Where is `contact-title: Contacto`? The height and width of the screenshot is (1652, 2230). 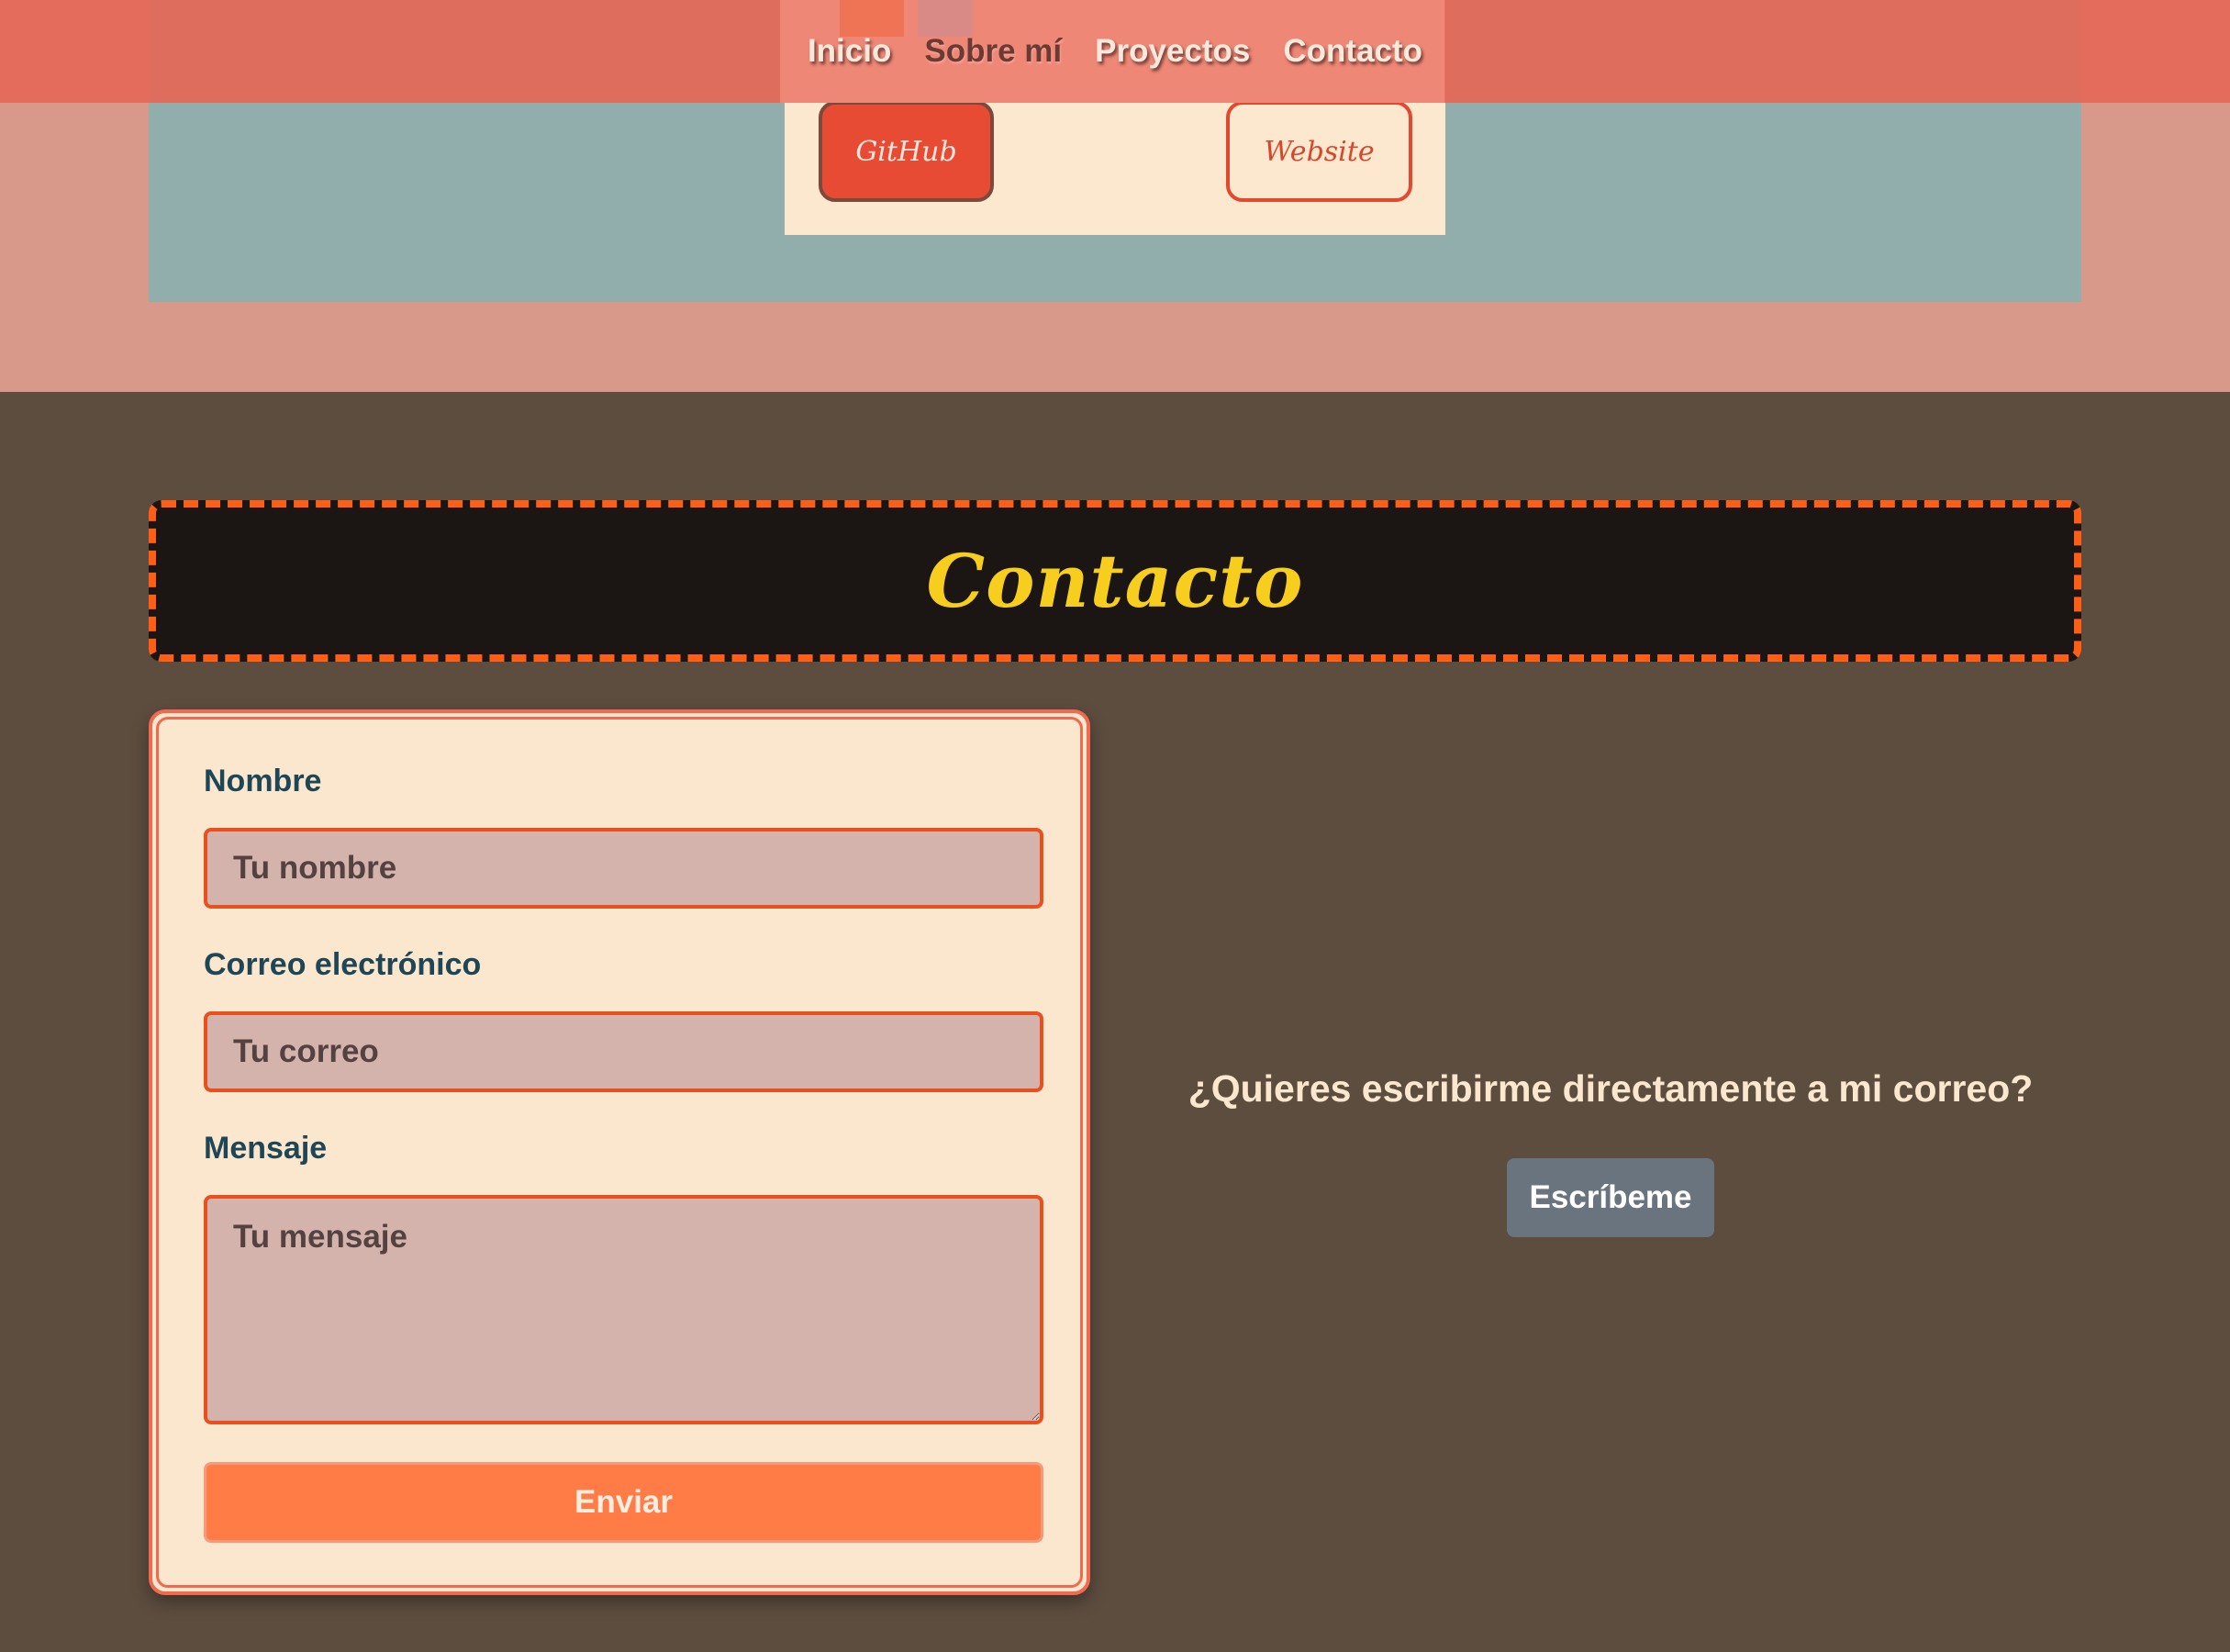
contact-title: Contacto is located at coordinates (1115, 581).